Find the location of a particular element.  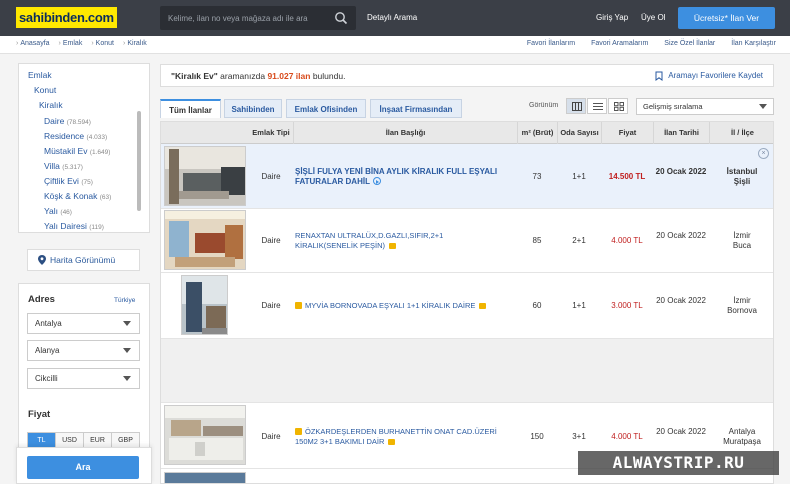

listing-m2: 85 is located at coordinates (537, 240).